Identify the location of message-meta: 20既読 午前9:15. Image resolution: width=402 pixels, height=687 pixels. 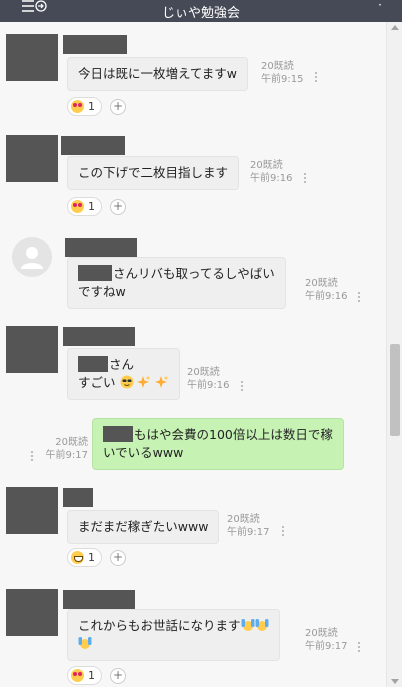
(282, 73).